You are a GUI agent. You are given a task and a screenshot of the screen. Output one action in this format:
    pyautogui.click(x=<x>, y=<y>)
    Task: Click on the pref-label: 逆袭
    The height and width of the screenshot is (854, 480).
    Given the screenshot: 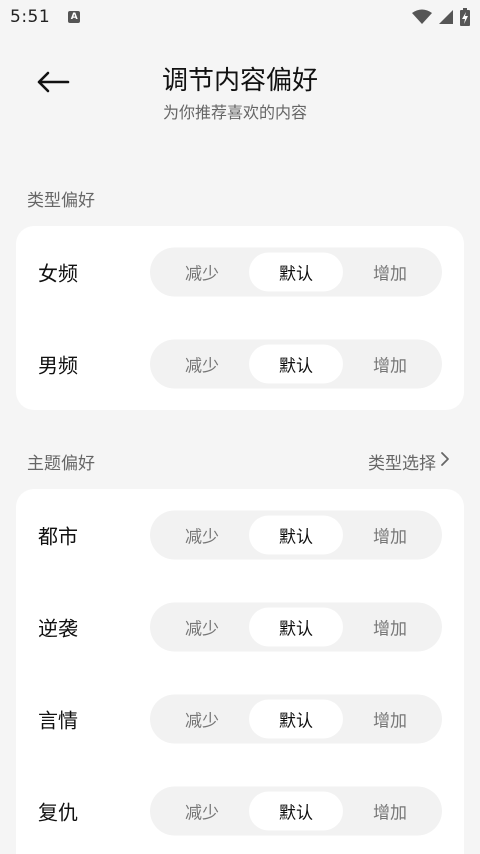 What is the action you would take?
    pyautogui.click(x=58, y=628)
    